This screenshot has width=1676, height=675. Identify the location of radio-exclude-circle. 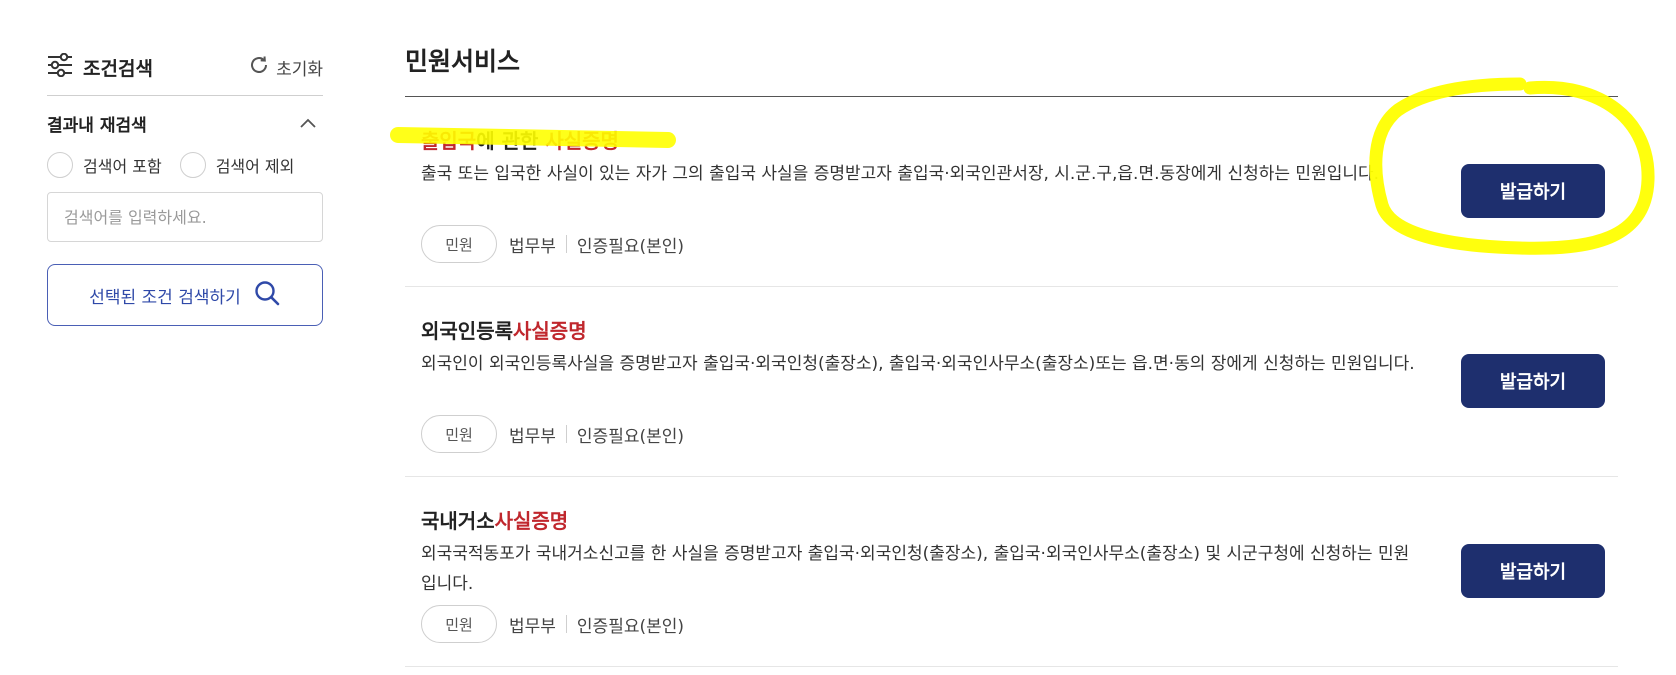
(192, 165).